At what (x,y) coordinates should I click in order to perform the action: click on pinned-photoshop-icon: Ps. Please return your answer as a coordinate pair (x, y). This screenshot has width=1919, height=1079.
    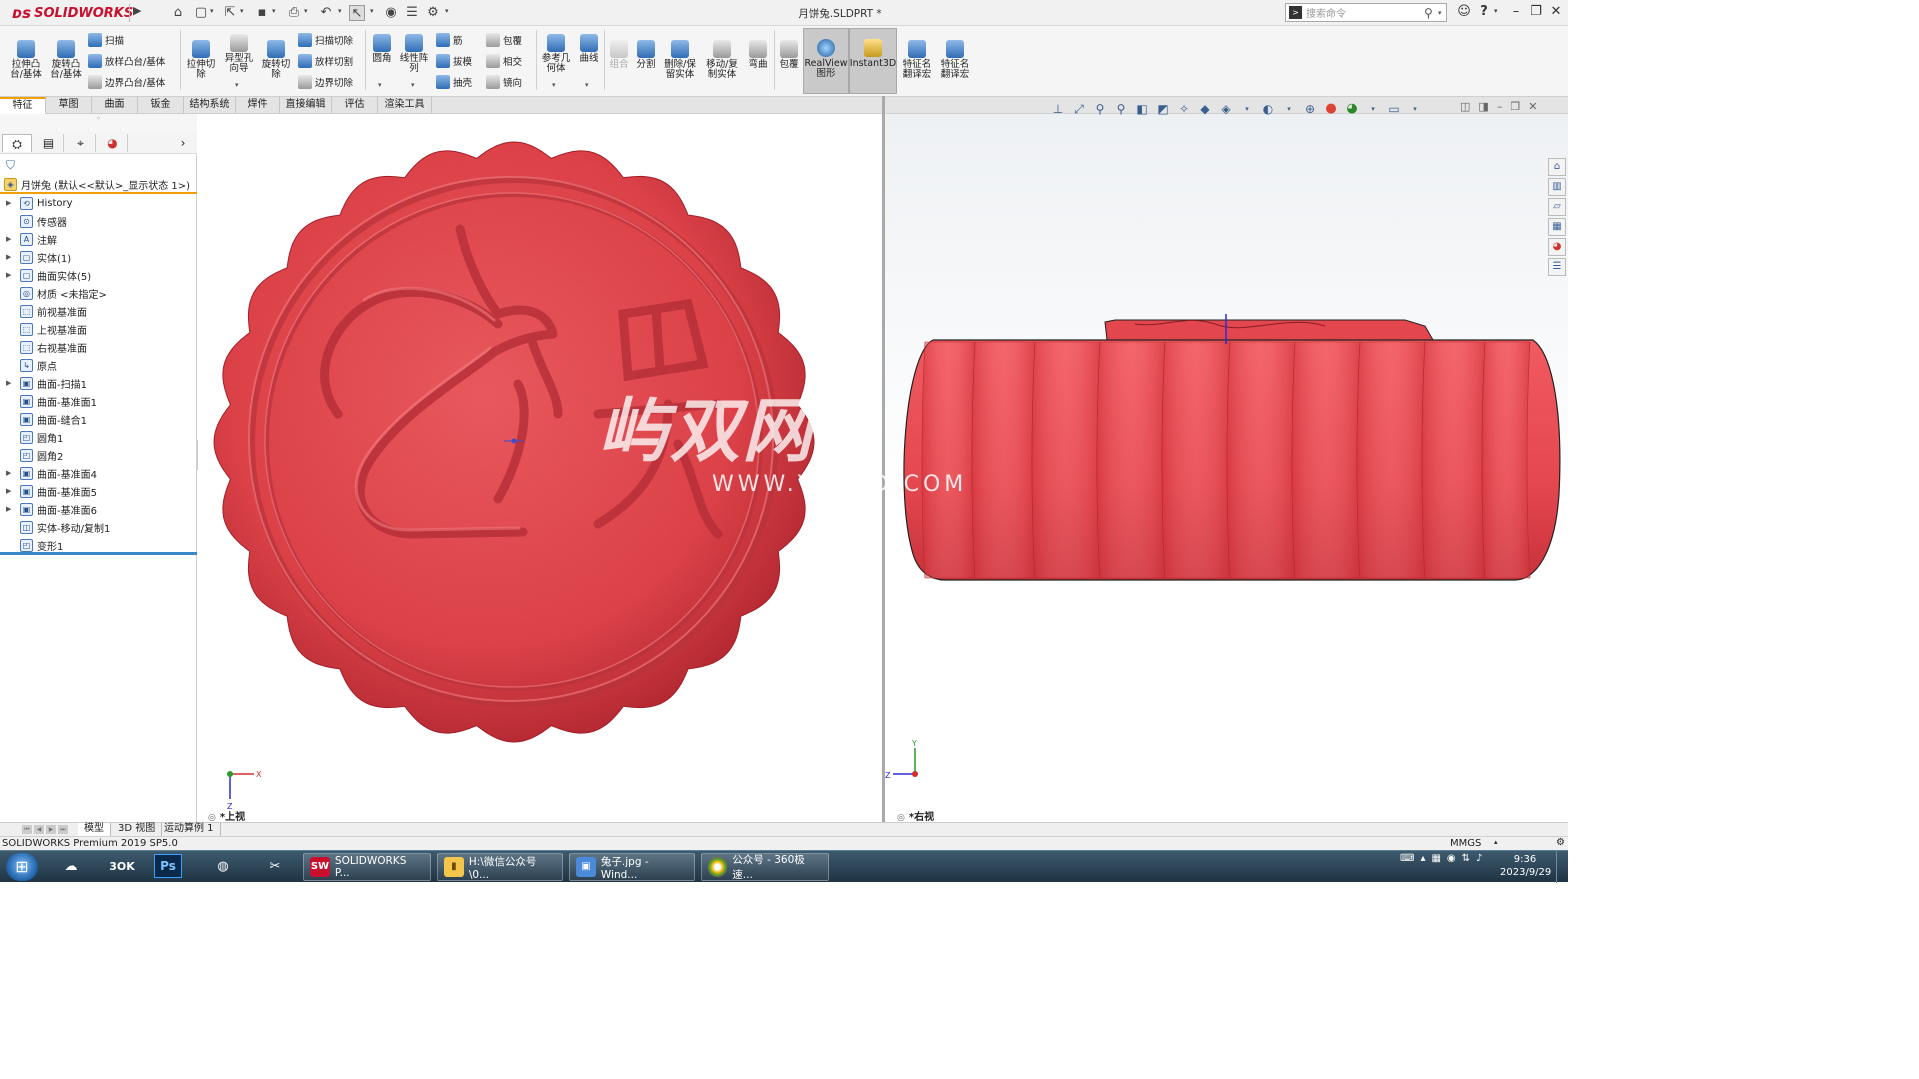
    Looking at the image, I should click on (168, 866).